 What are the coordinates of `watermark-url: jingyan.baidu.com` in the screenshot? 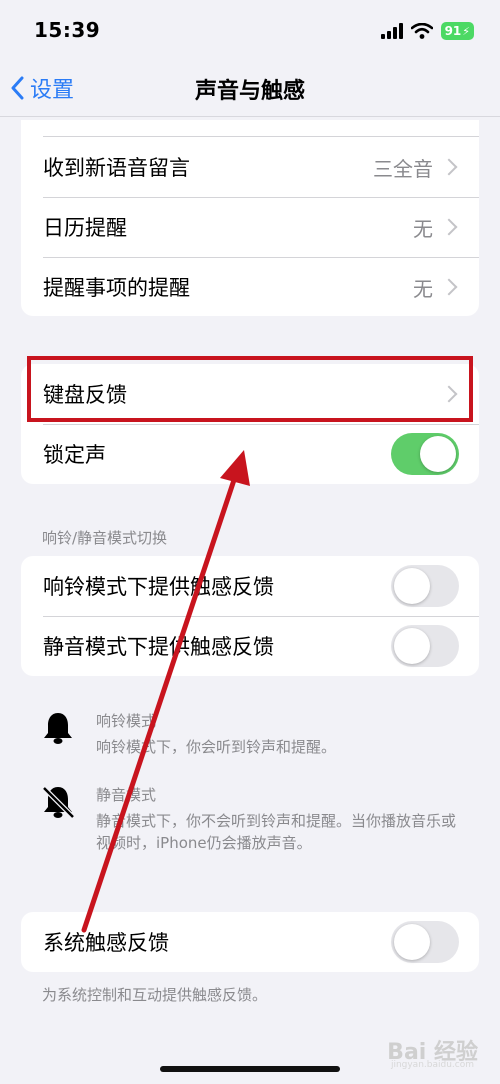 It's located at (432, 1065).